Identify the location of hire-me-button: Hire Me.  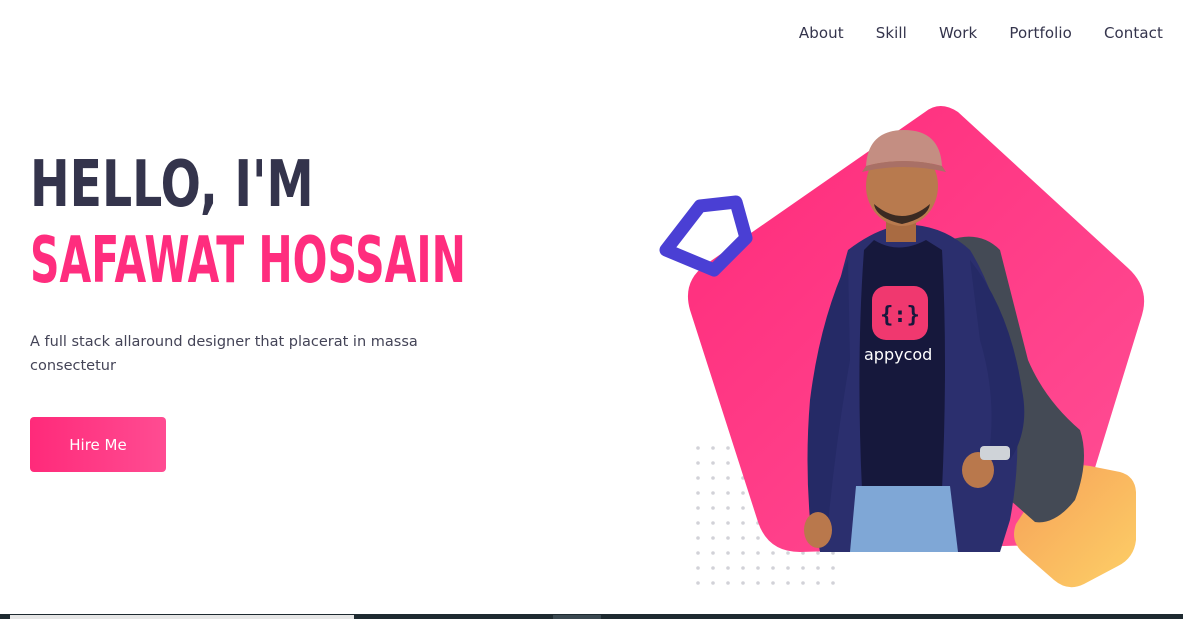
(98, 444).